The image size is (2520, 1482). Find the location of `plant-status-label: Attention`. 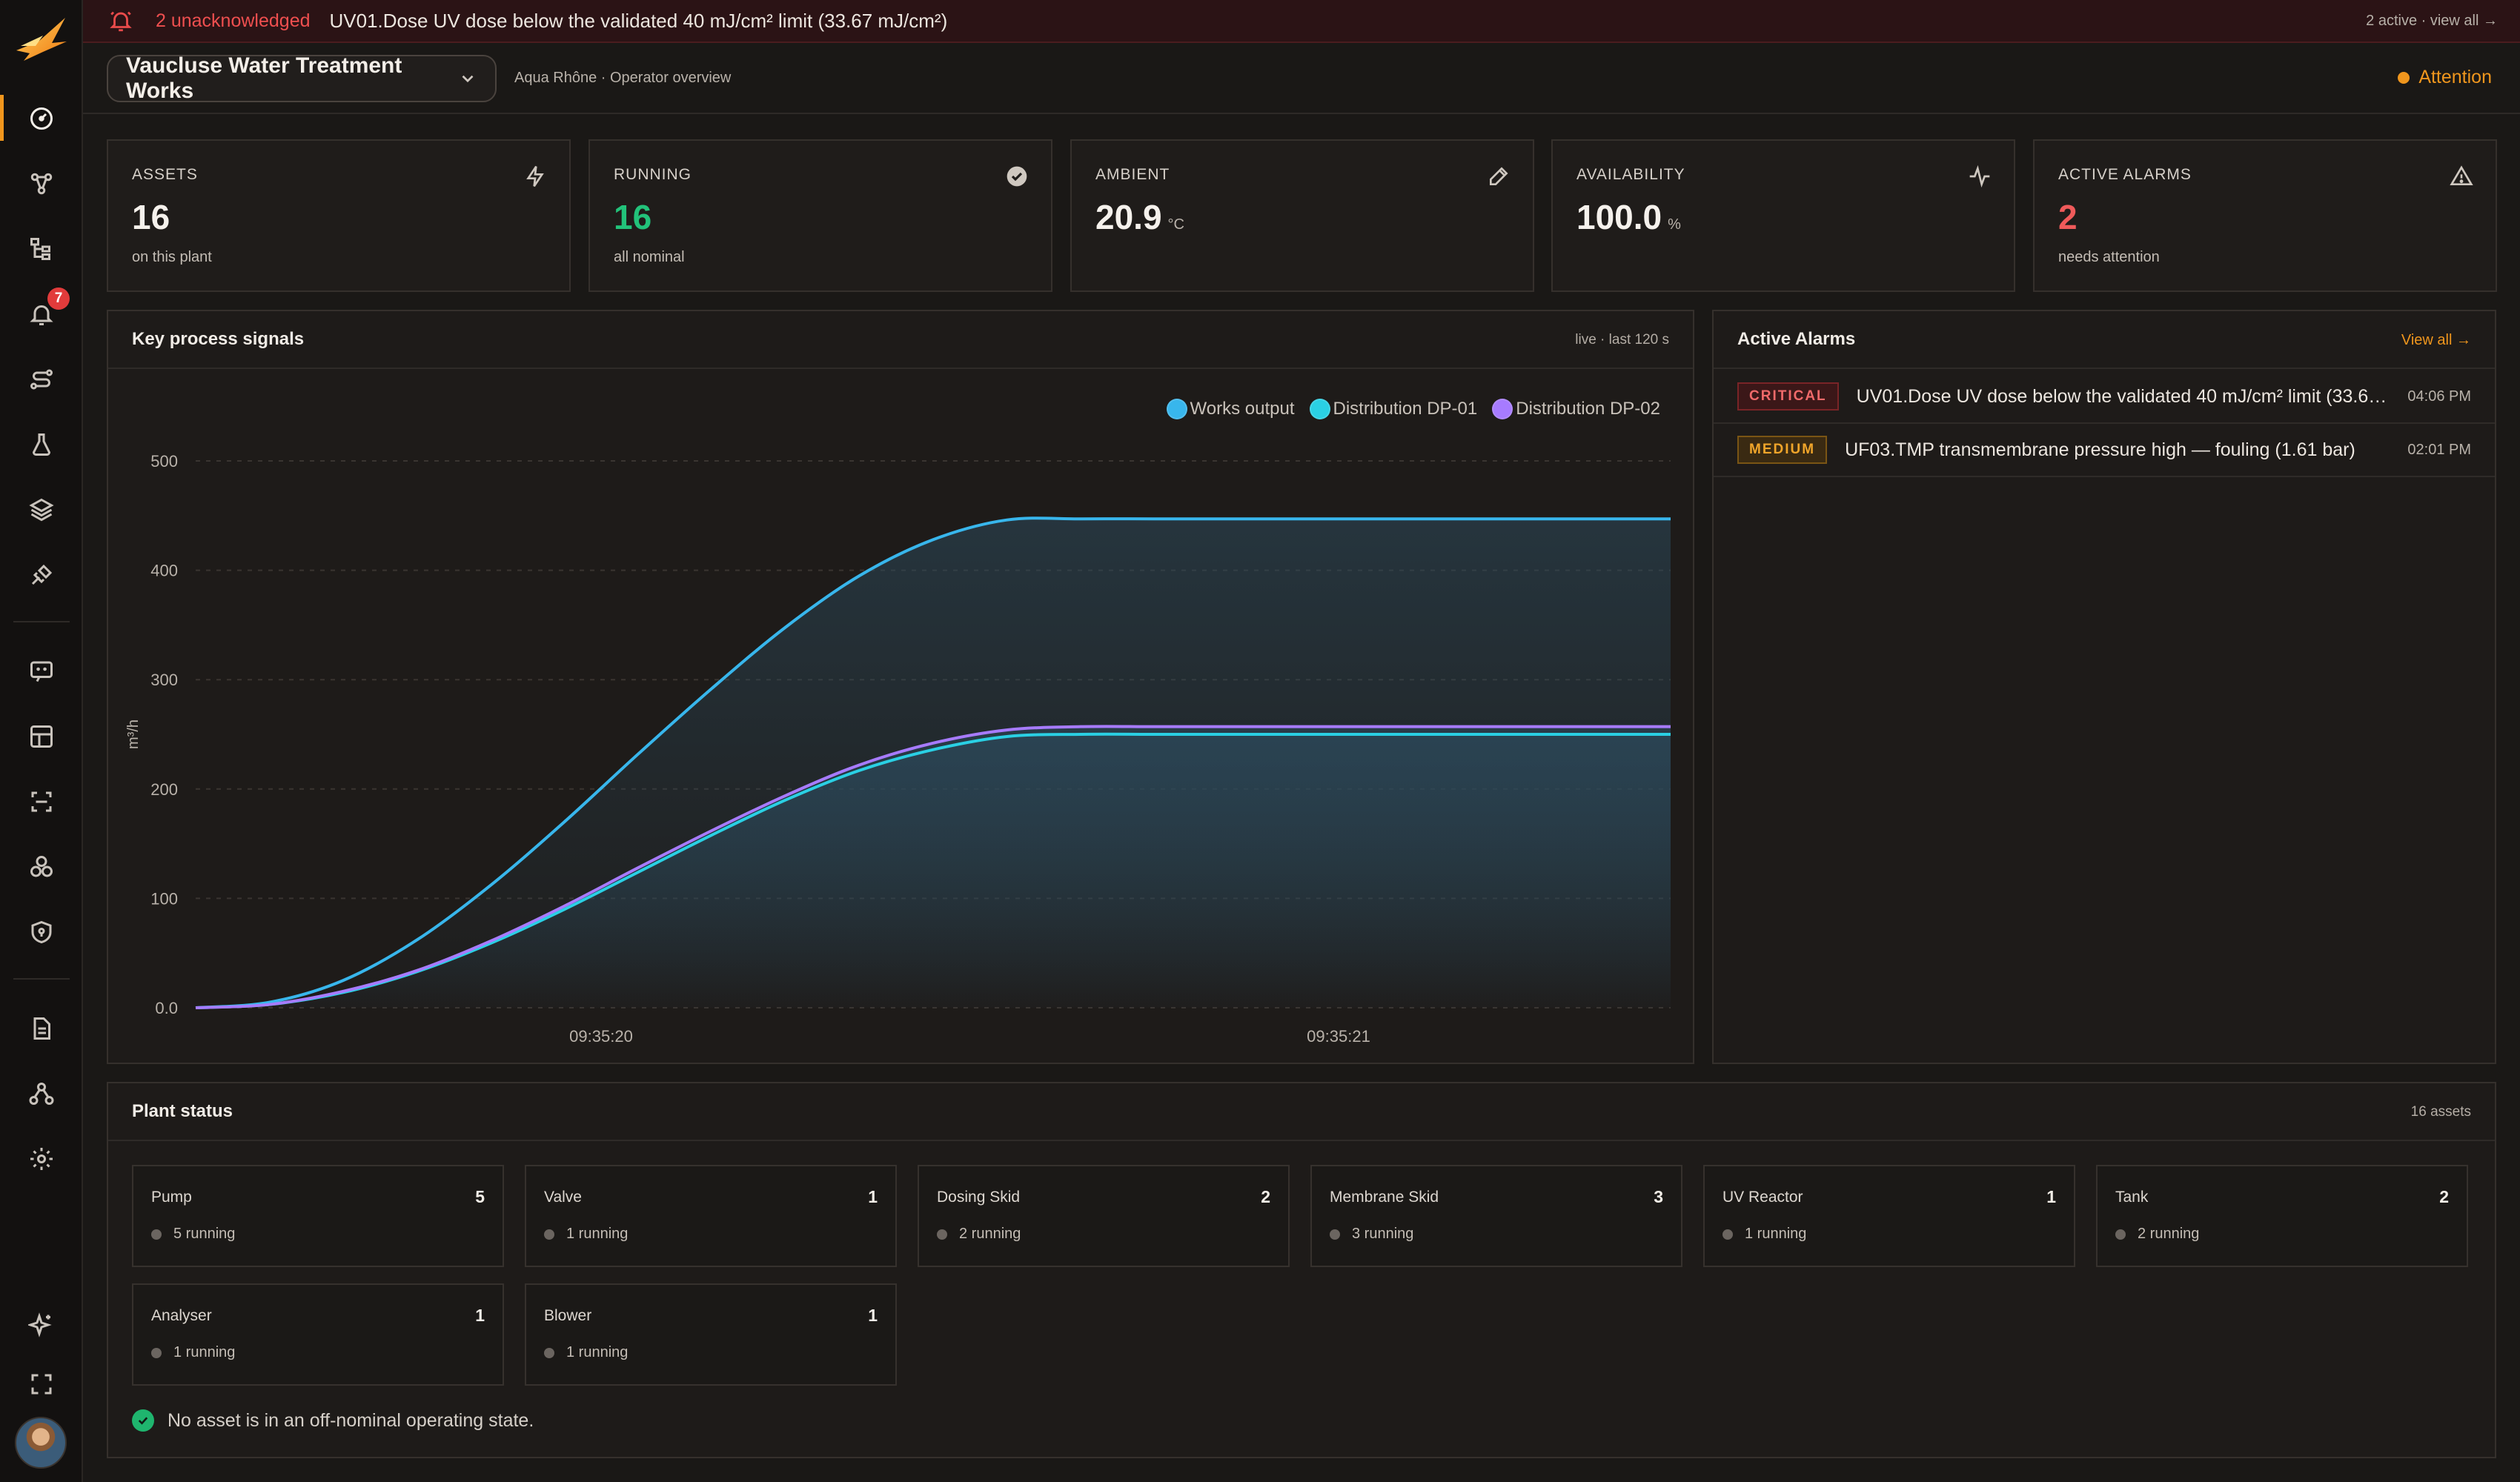

plant-status-label: Attention is located at coordinates (2455, 77).